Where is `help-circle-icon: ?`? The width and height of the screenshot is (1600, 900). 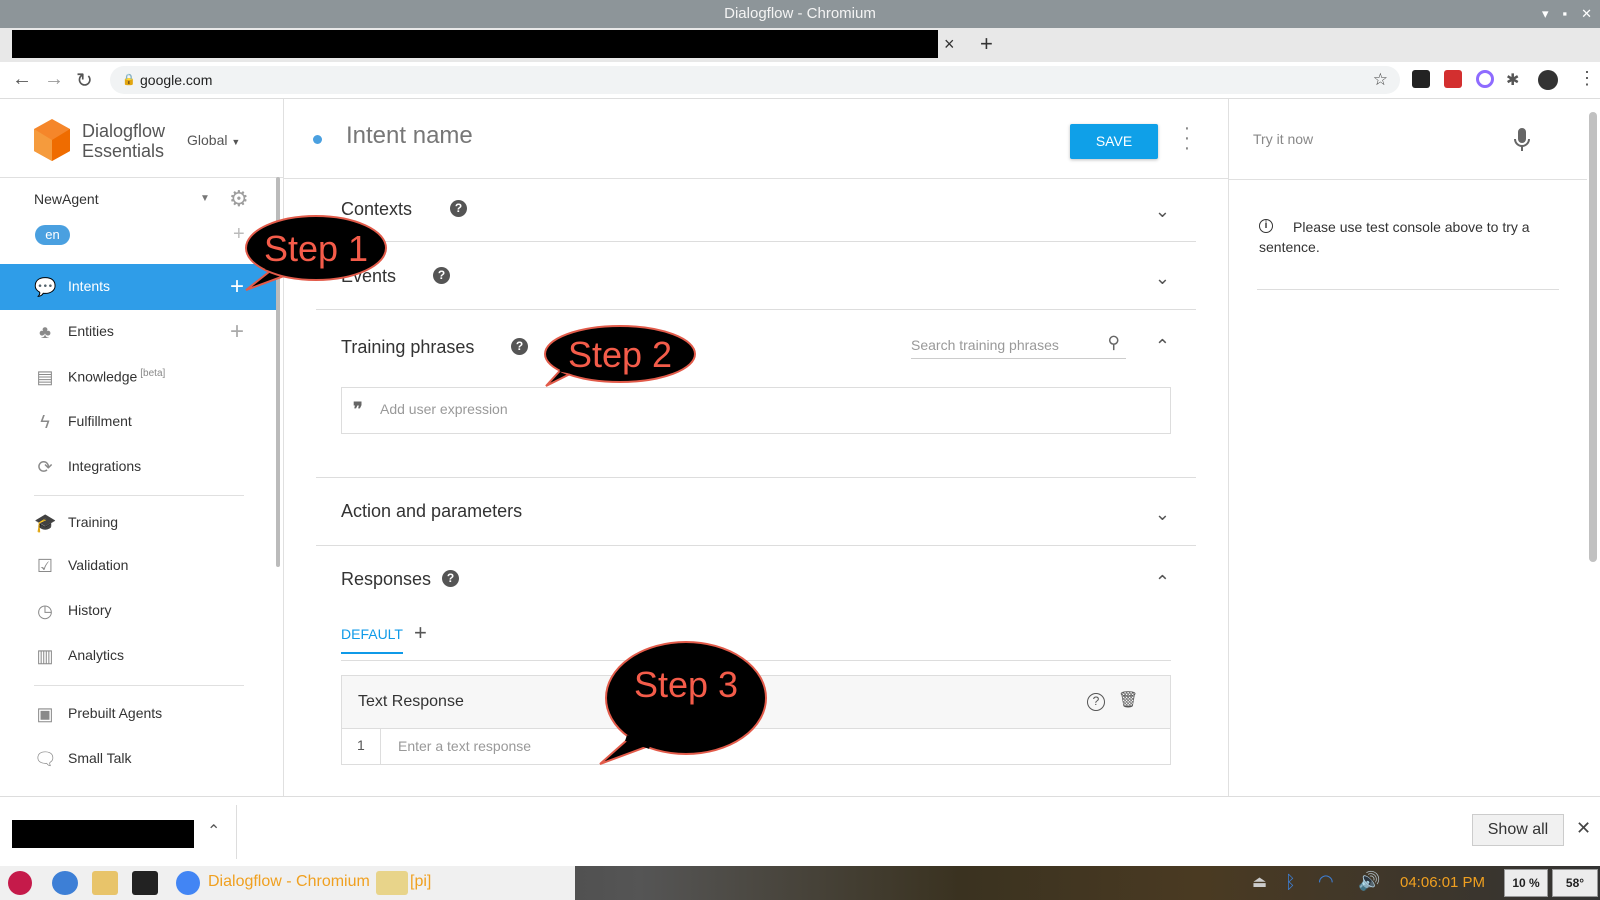 help-circle-icon: ? is located at coordinates (1096, 702).